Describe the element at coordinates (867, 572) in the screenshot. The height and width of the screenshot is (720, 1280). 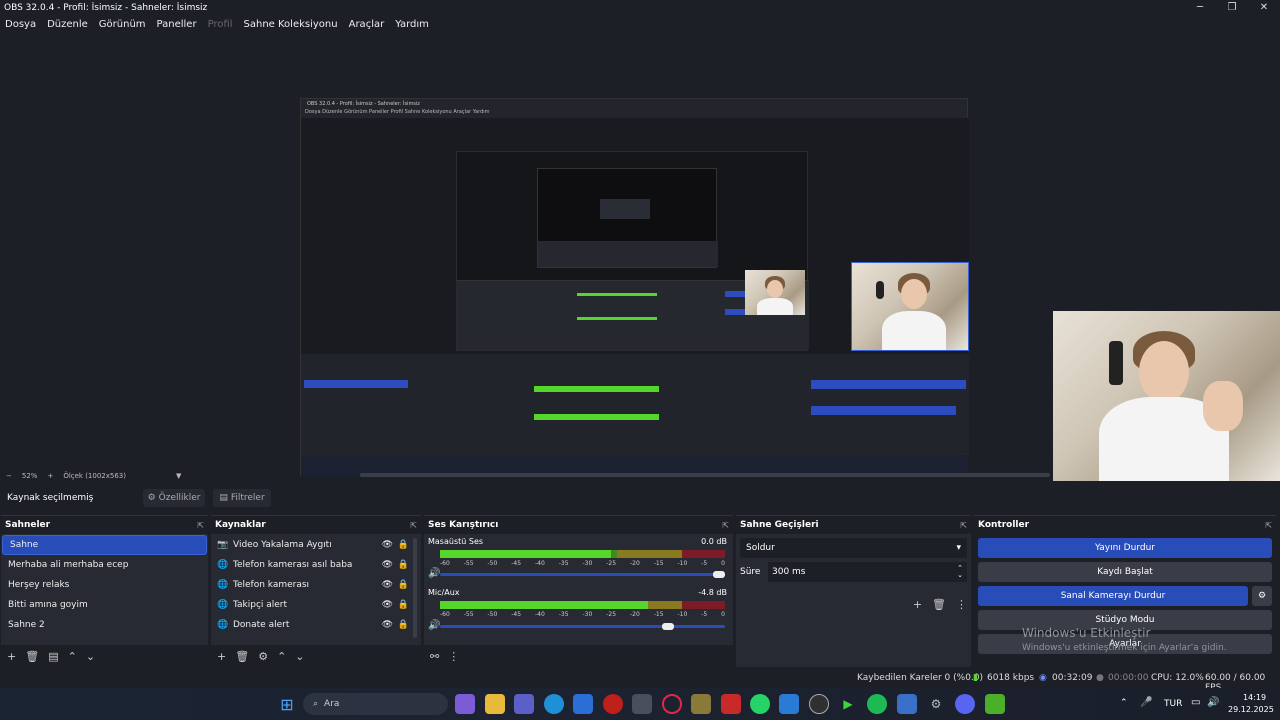
I see `duration-spinbox: 300 ms ⌃ ⌄` at that location.